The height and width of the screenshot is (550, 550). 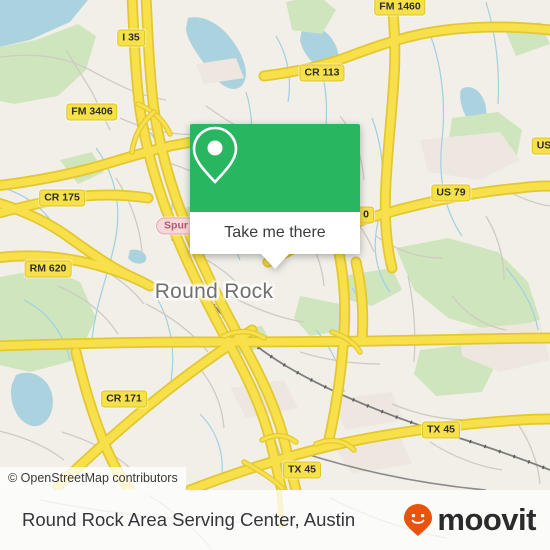 What do you see at coordinates (275, 168) in the screenshot?
I see `popup-card-header` at bounding box center [275, 168].